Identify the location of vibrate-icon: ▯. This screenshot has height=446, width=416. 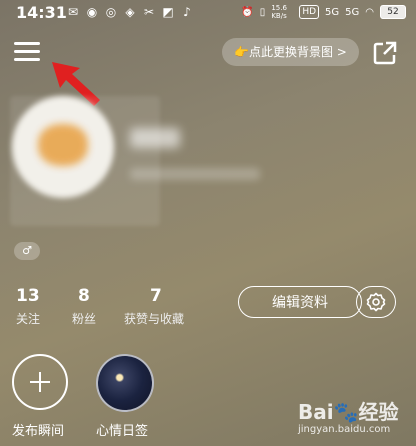
(262, 12).